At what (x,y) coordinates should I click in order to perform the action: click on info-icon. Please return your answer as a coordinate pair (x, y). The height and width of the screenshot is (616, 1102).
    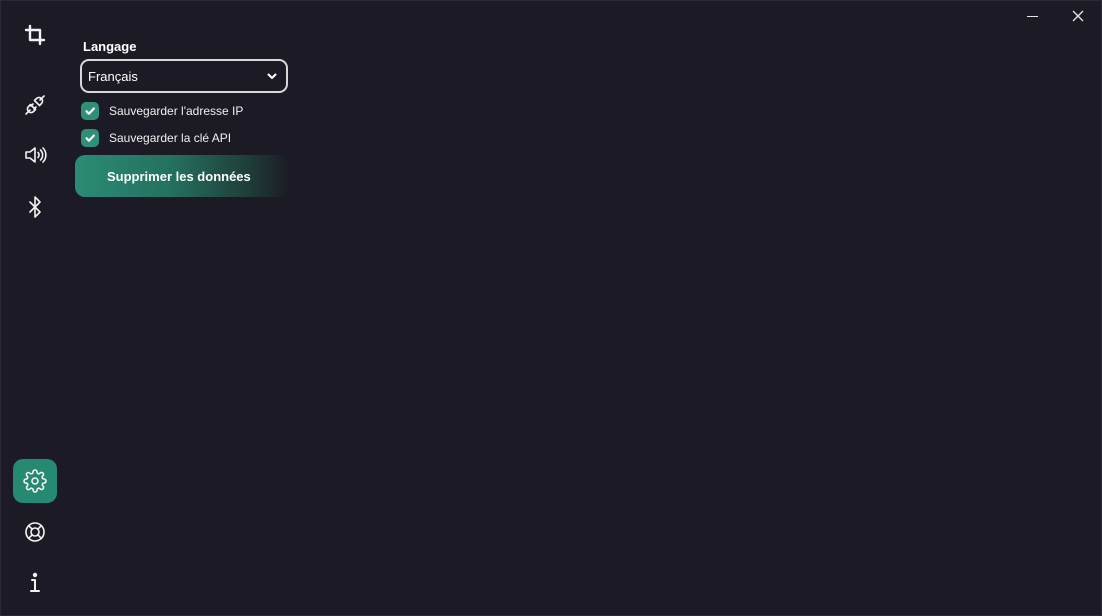
    Looking at the image, I should click on (35, 582).